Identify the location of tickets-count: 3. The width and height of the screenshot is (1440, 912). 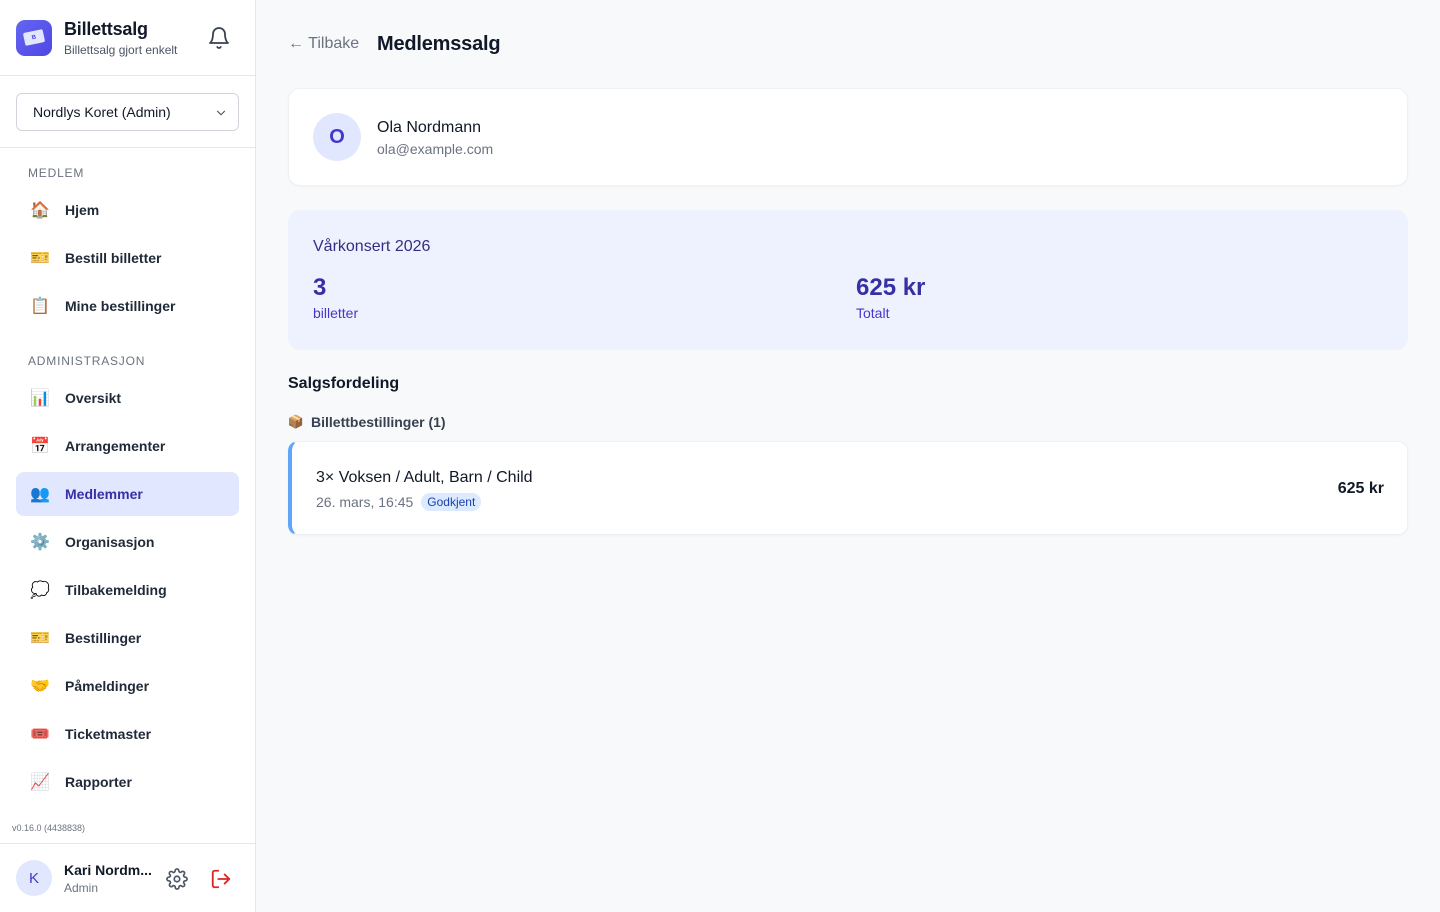
(320, 287).